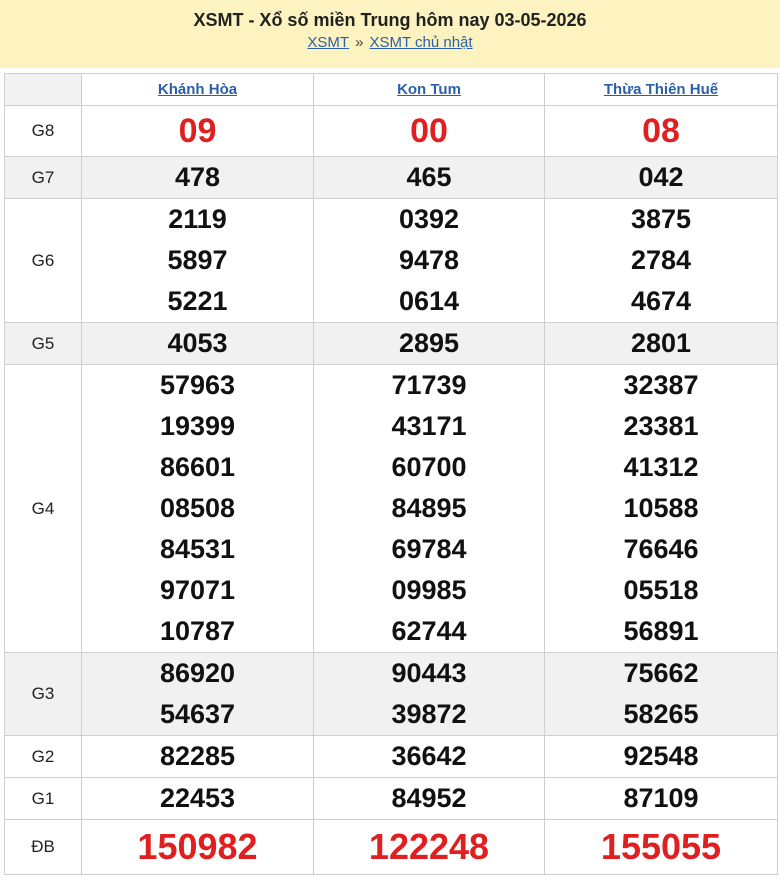  I want to click on breadcrumb-link-xsmt: XSMT, so click(328, 42).